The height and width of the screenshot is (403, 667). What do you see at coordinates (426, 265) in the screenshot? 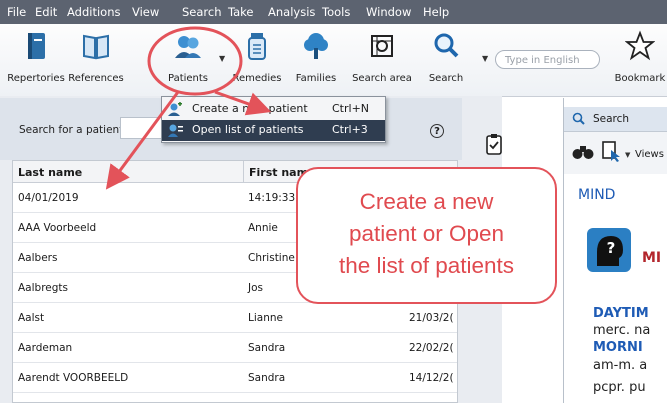
I see `callout-line: the list of patients` at bounding box center [426, 265].